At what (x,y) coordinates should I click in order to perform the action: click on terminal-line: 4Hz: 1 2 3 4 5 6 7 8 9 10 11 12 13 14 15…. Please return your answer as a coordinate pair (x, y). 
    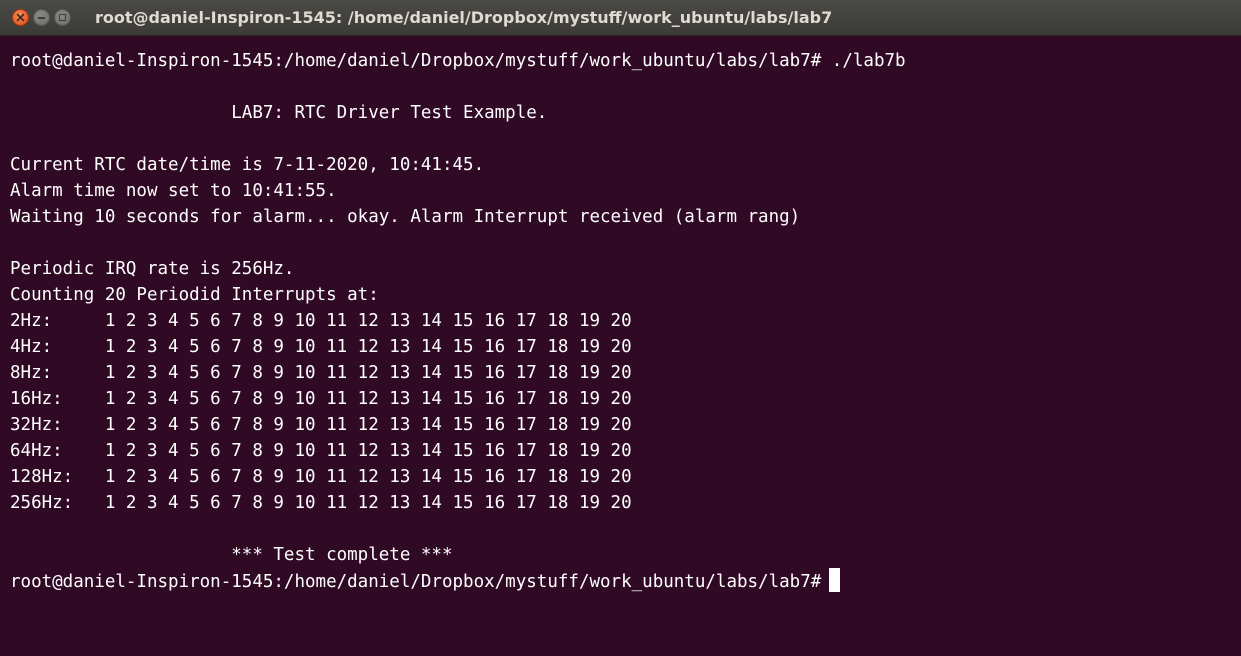
    Looking at the image, I should click on (321, 347).